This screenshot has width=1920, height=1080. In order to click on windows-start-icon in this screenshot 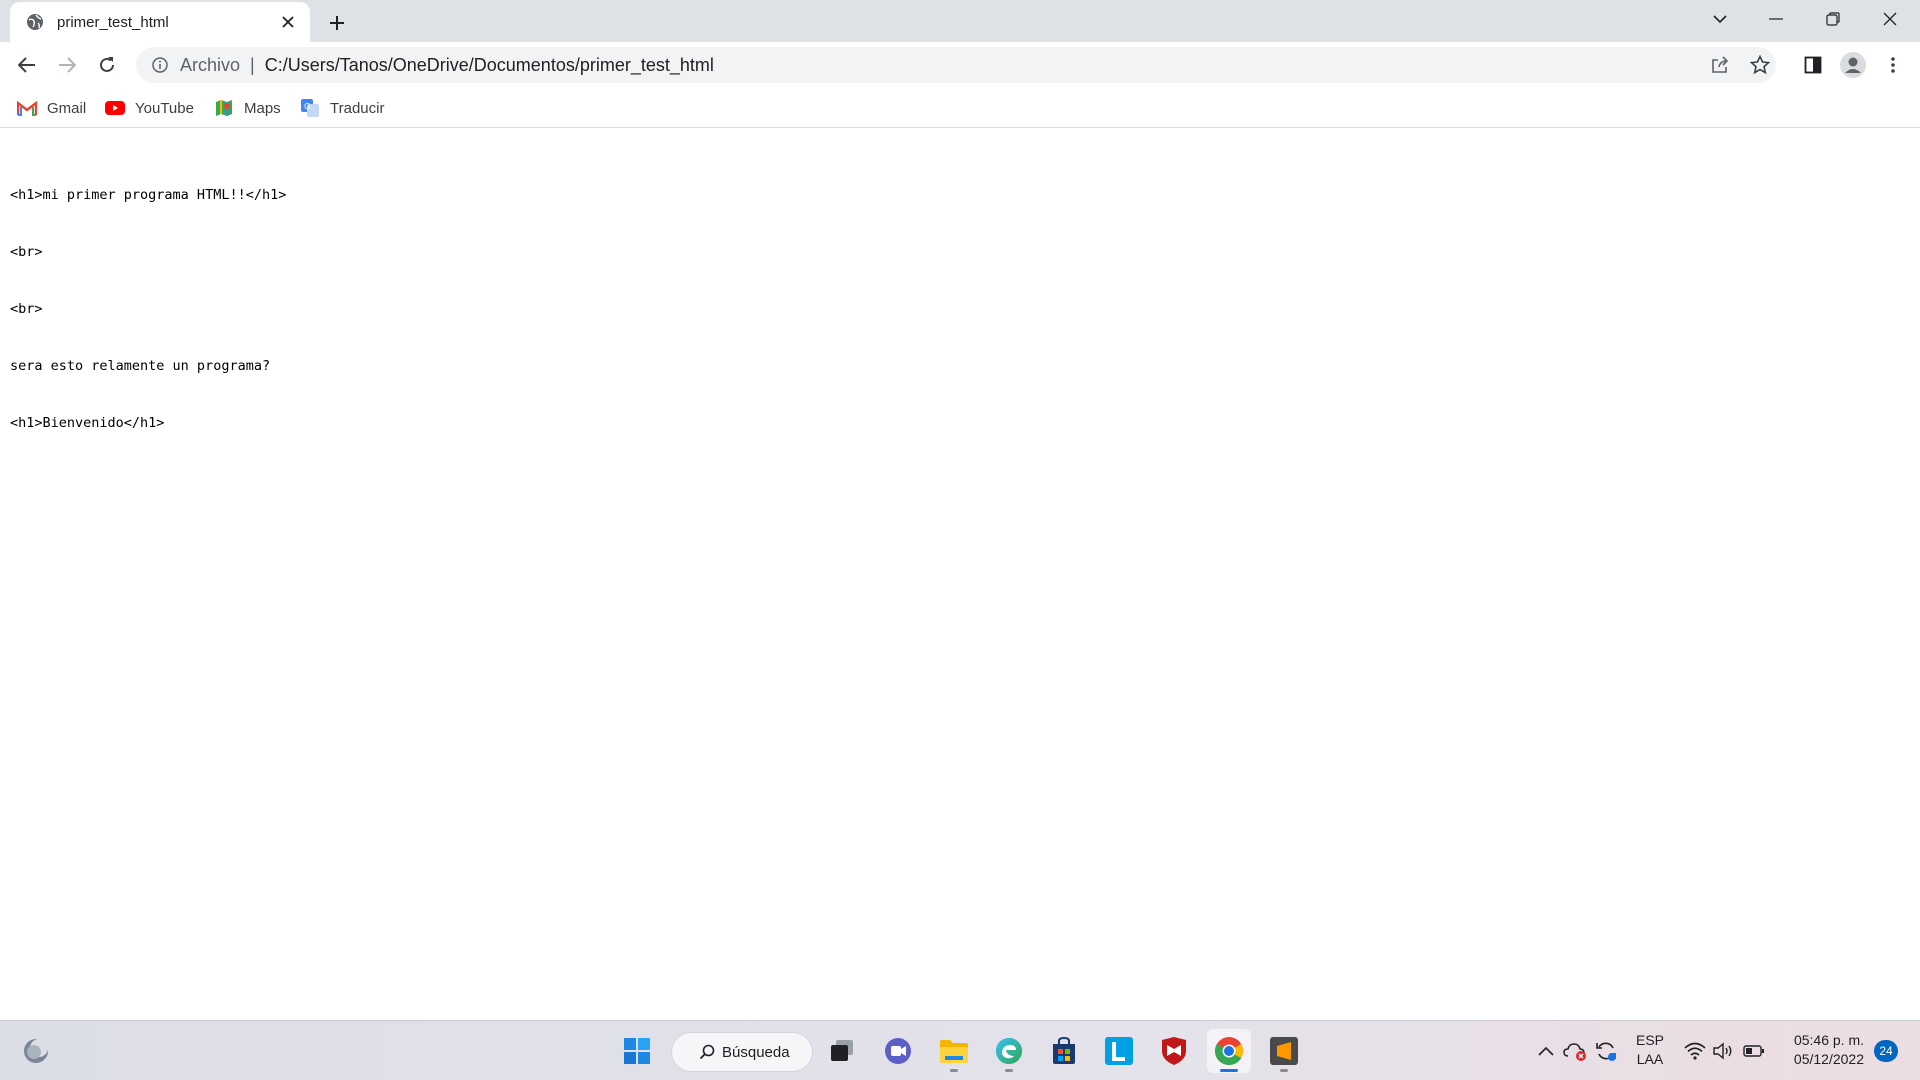, I will do `click(637, 1051)`.